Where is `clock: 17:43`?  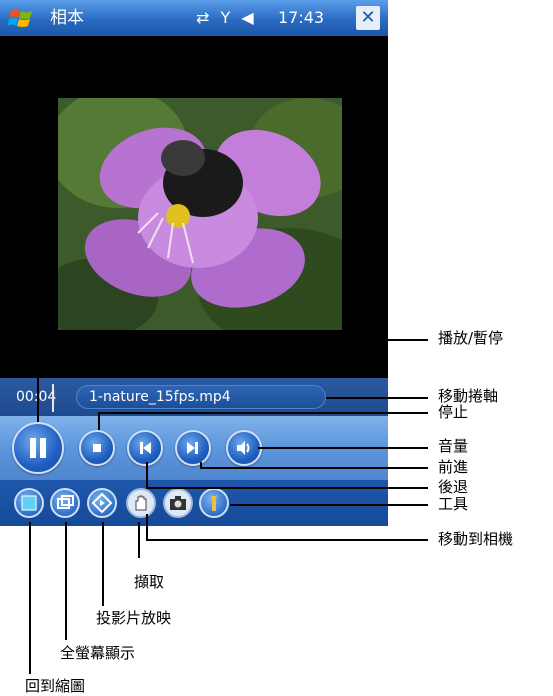 clock: 17:43 is located at coordinates (301, 18).